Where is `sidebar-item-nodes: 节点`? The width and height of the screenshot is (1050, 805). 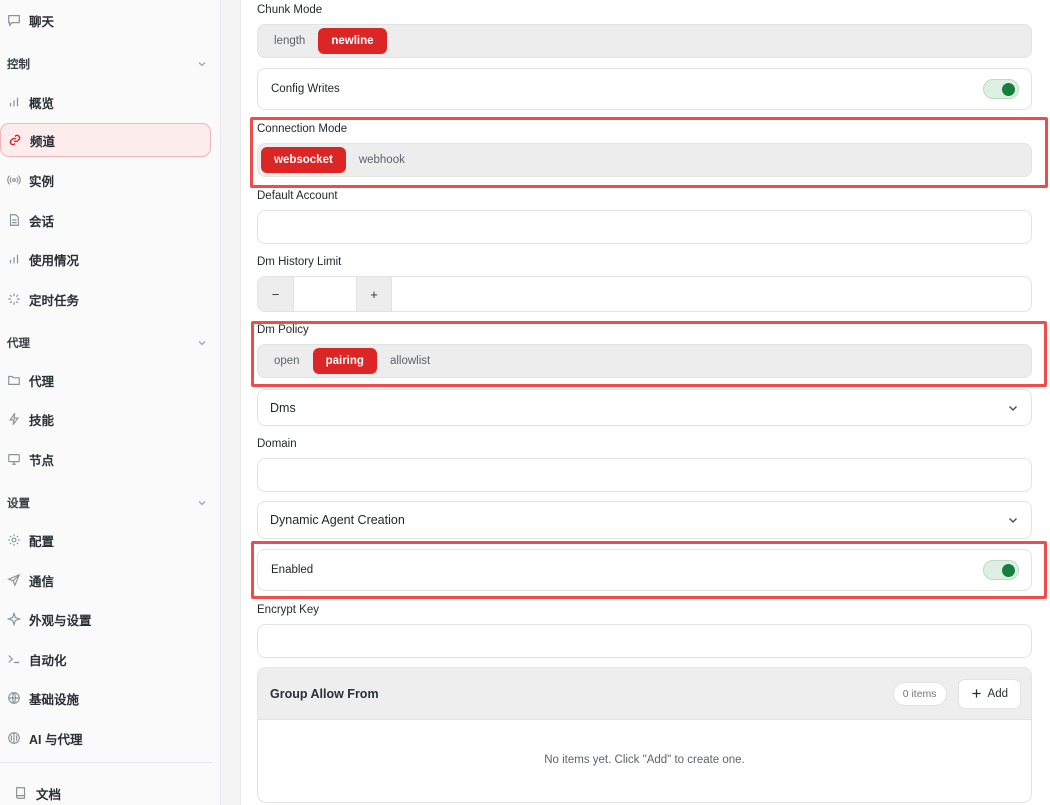 sidebar-item-nodes: 节点 is located at coordinates (110, 459).